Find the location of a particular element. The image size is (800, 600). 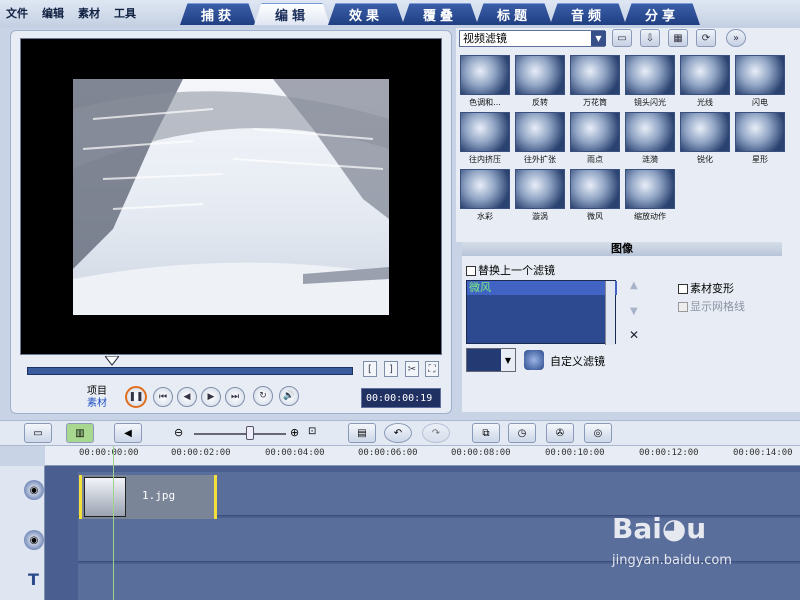

effect-thumbnail: 光线 is located at coordinates (705, 82).